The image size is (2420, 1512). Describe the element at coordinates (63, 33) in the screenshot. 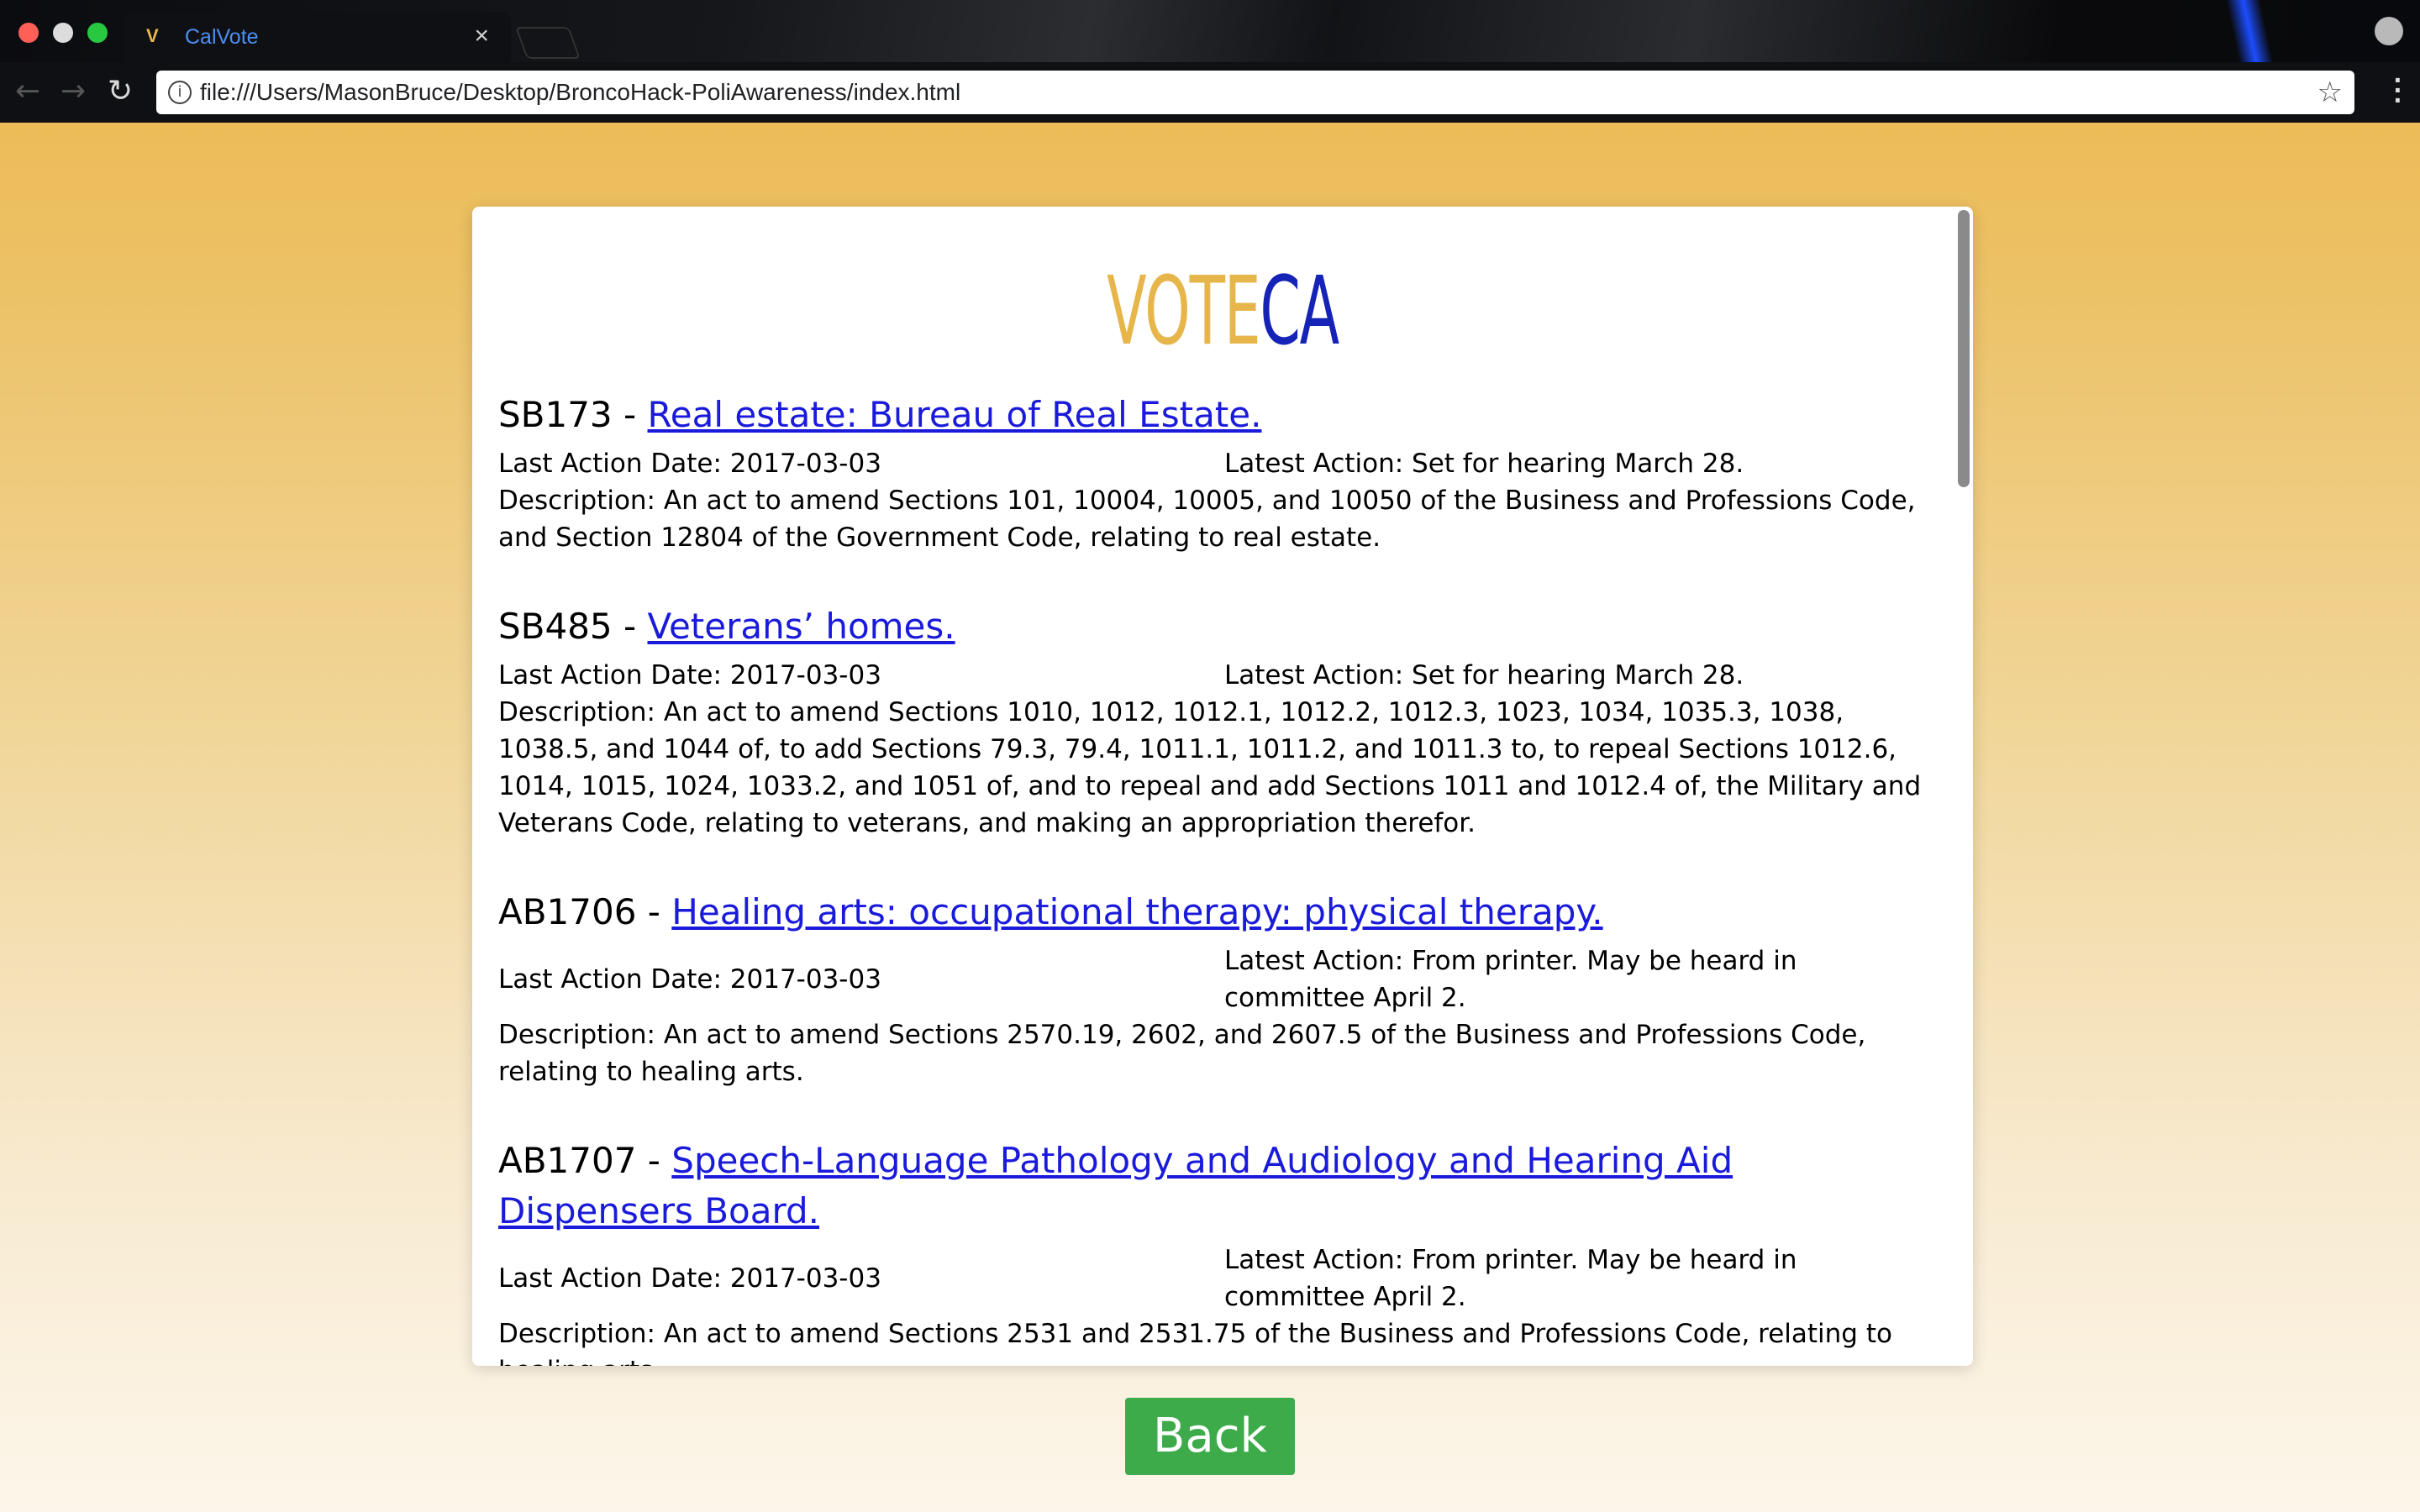

I see `minimize-window-button` at that location.